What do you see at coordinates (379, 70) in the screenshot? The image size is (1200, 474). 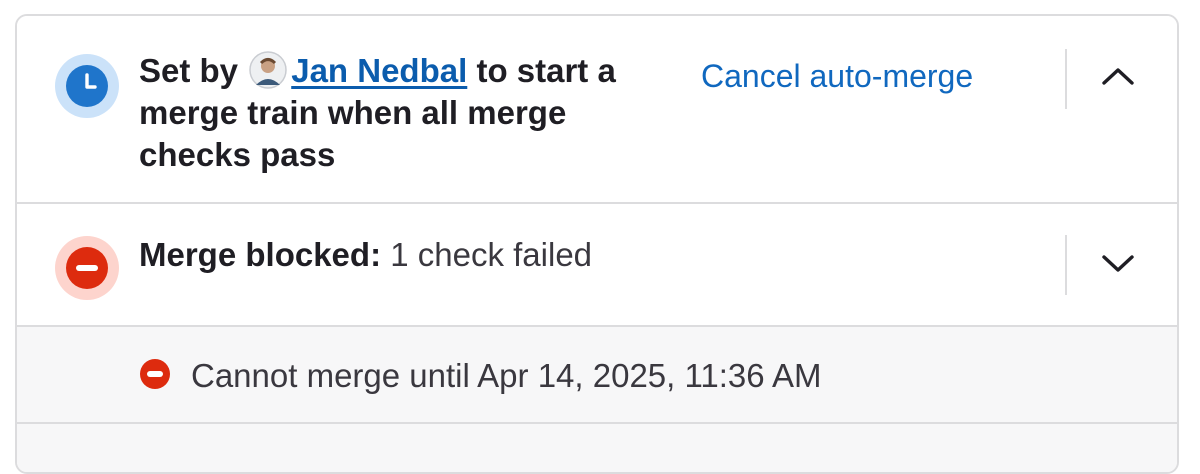 I see `author-link: Jan Nedbal` at bounding box center [379, 70].